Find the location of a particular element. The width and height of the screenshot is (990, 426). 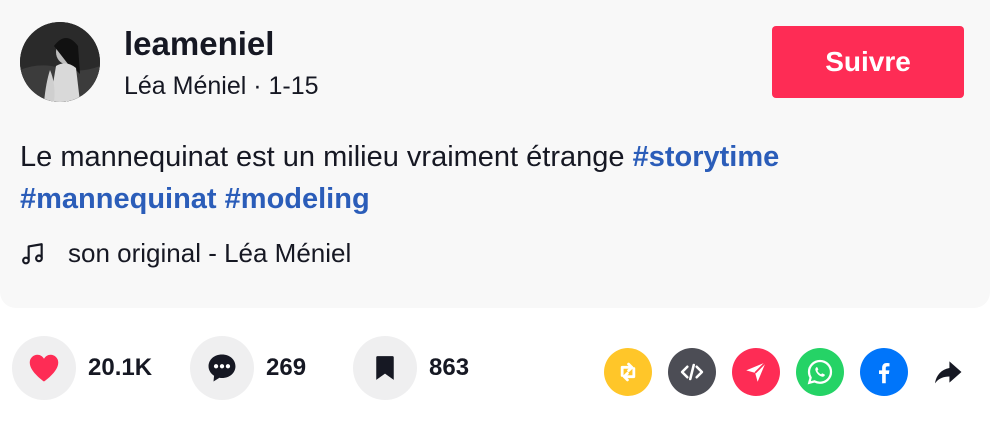

save-button is located at coordinates (385, 368).